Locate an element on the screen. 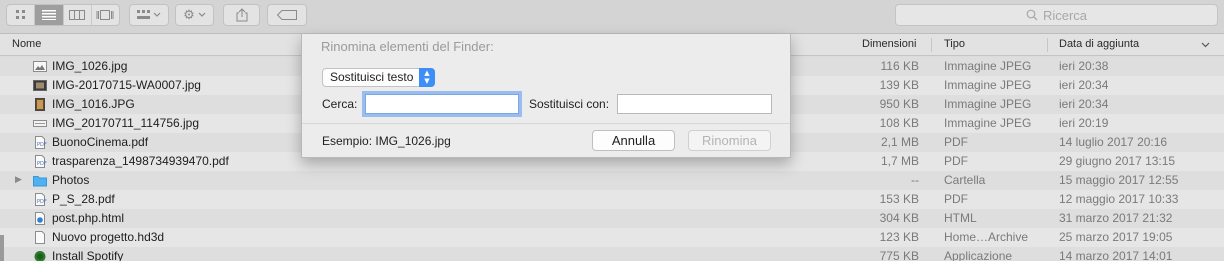  file-kind: HTML is located at coordinates (960, 218).